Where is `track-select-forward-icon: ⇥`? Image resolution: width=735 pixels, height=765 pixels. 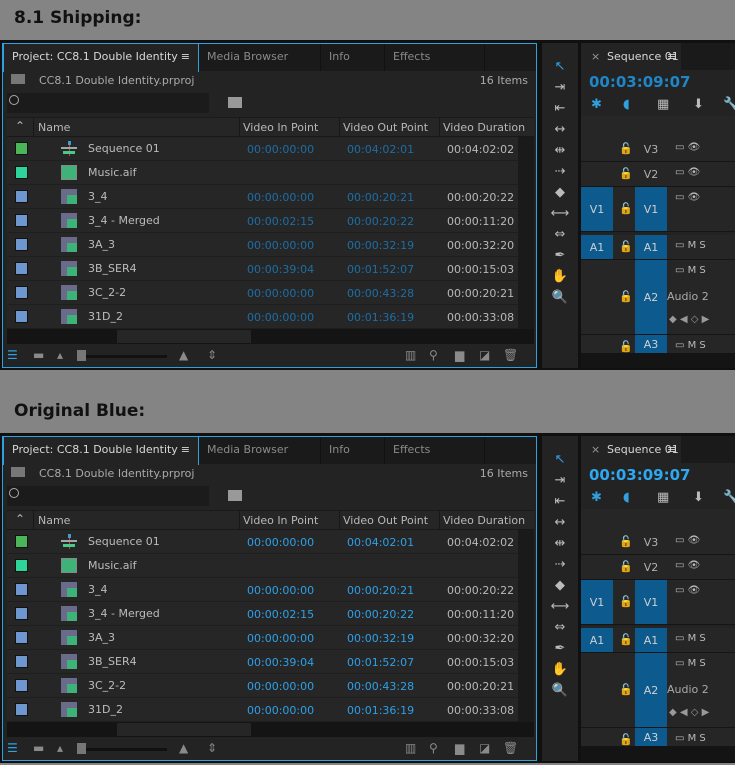
track-select-forward-icon: ⇥ is located at coordinates (560, 480).